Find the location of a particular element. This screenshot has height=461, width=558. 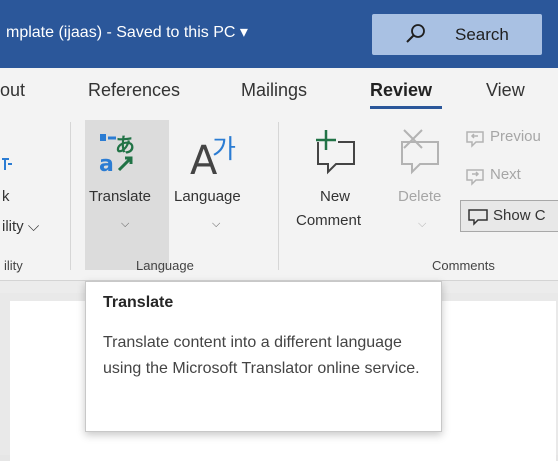

tab-view: View is located at coordinates (505, 90).